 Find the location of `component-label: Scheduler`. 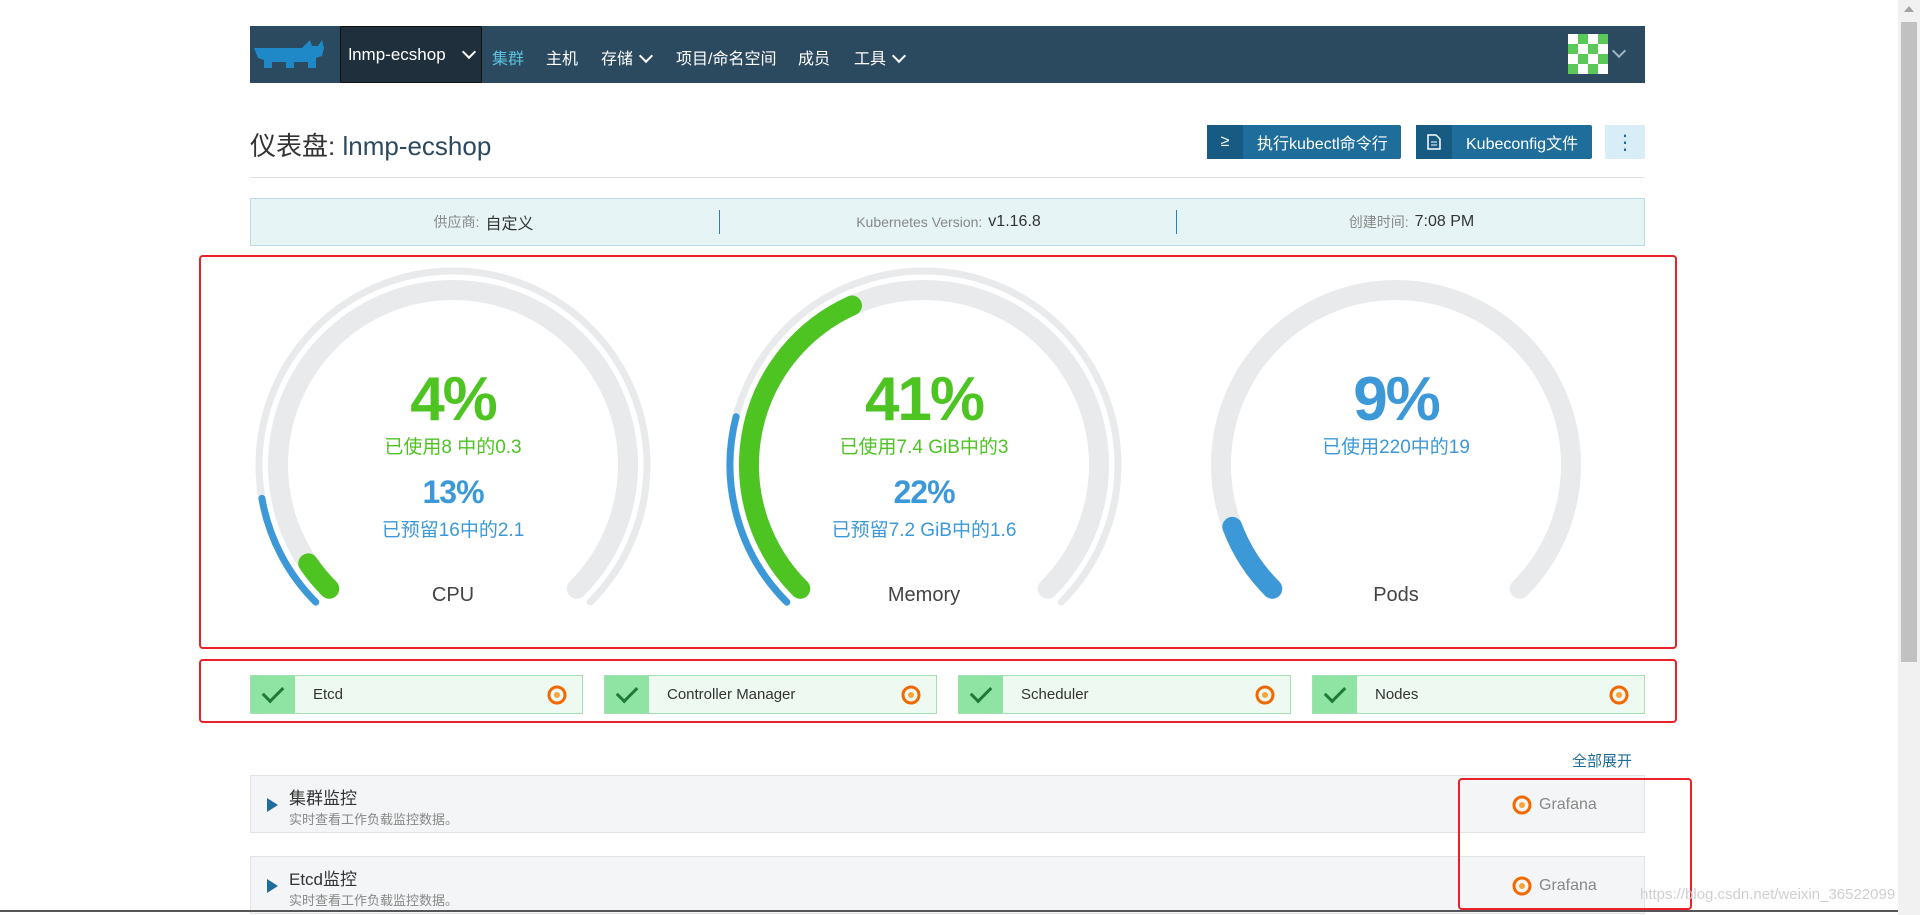

component-label: Scheduler is located at coordinates (1055, 694).